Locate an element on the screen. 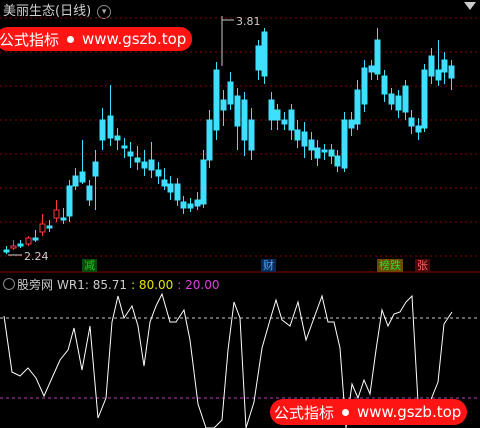 Image resolution: width=480 pixels, height=428 pixels. price-low-label: 2.24 is located at coordinates (36, 256).